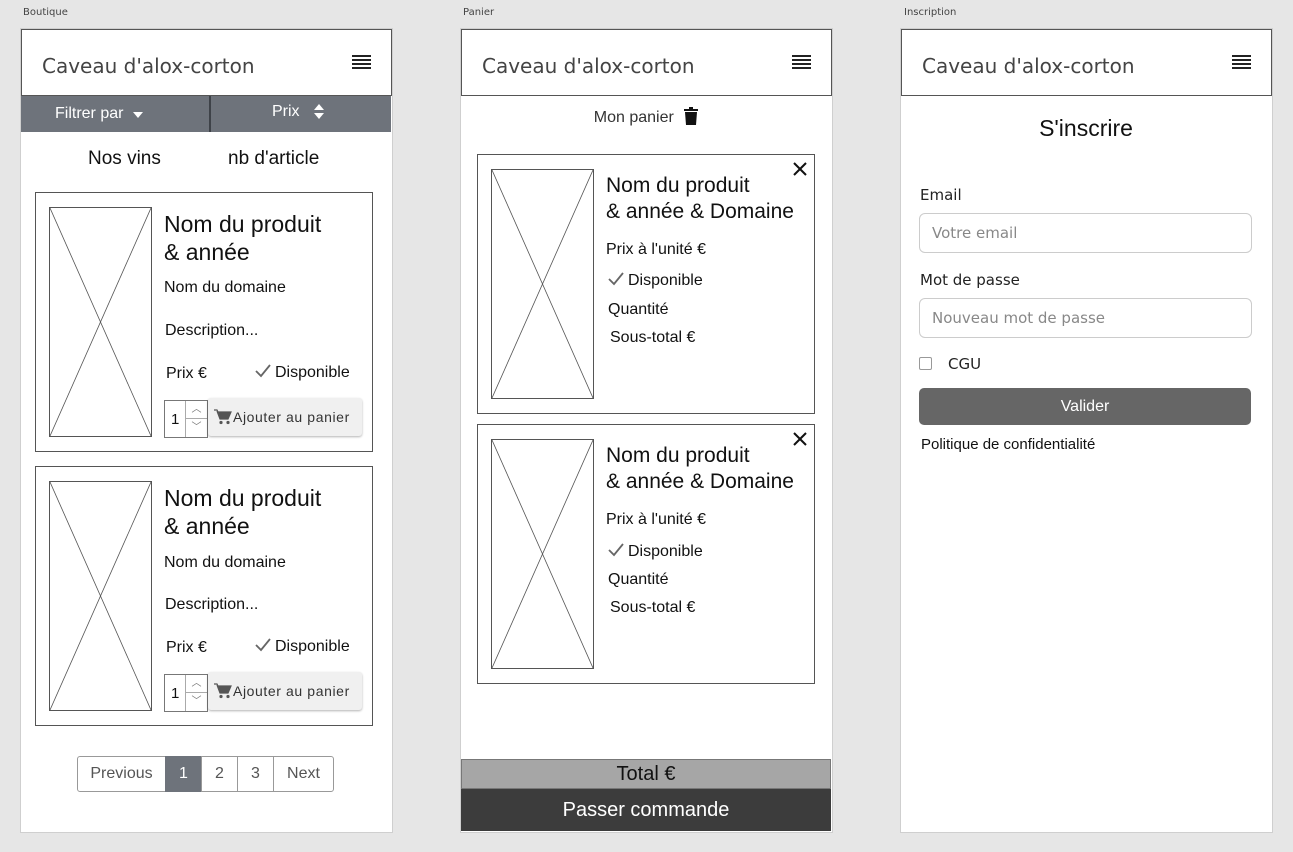 Image resolution: width=1293 pixels, height=852 pixels. What do you see at coordinates (183, 774) in the screenshot?
I see `page-button-1: 1` at bounding box center [183, 774].